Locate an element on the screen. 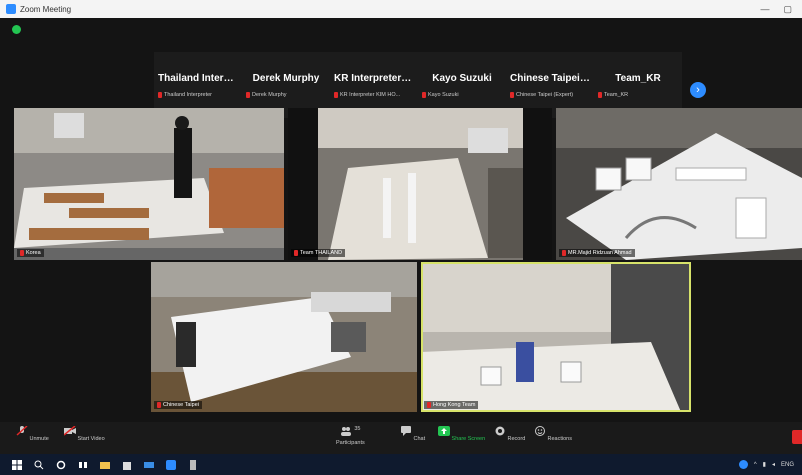 This screenshot has height=475, width=802. video-tile-chinese-taipei: Chinese Taipei is located at coordinates (284, 337).